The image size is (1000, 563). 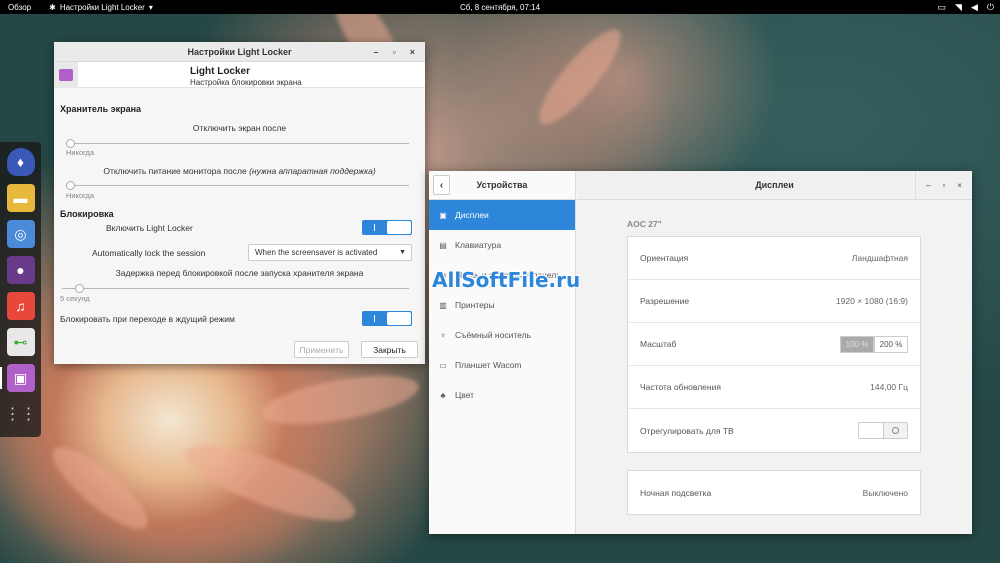 What do you see at coordinates (502, 185) in the screenshot?
I see `sidebar-header: ‹ Устройства` at bounding box center [502, 185].